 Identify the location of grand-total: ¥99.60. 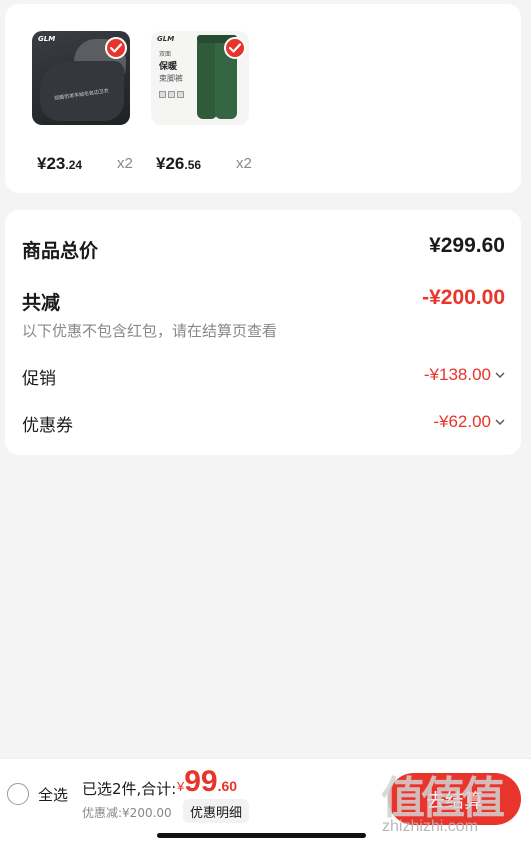
(207, 782).